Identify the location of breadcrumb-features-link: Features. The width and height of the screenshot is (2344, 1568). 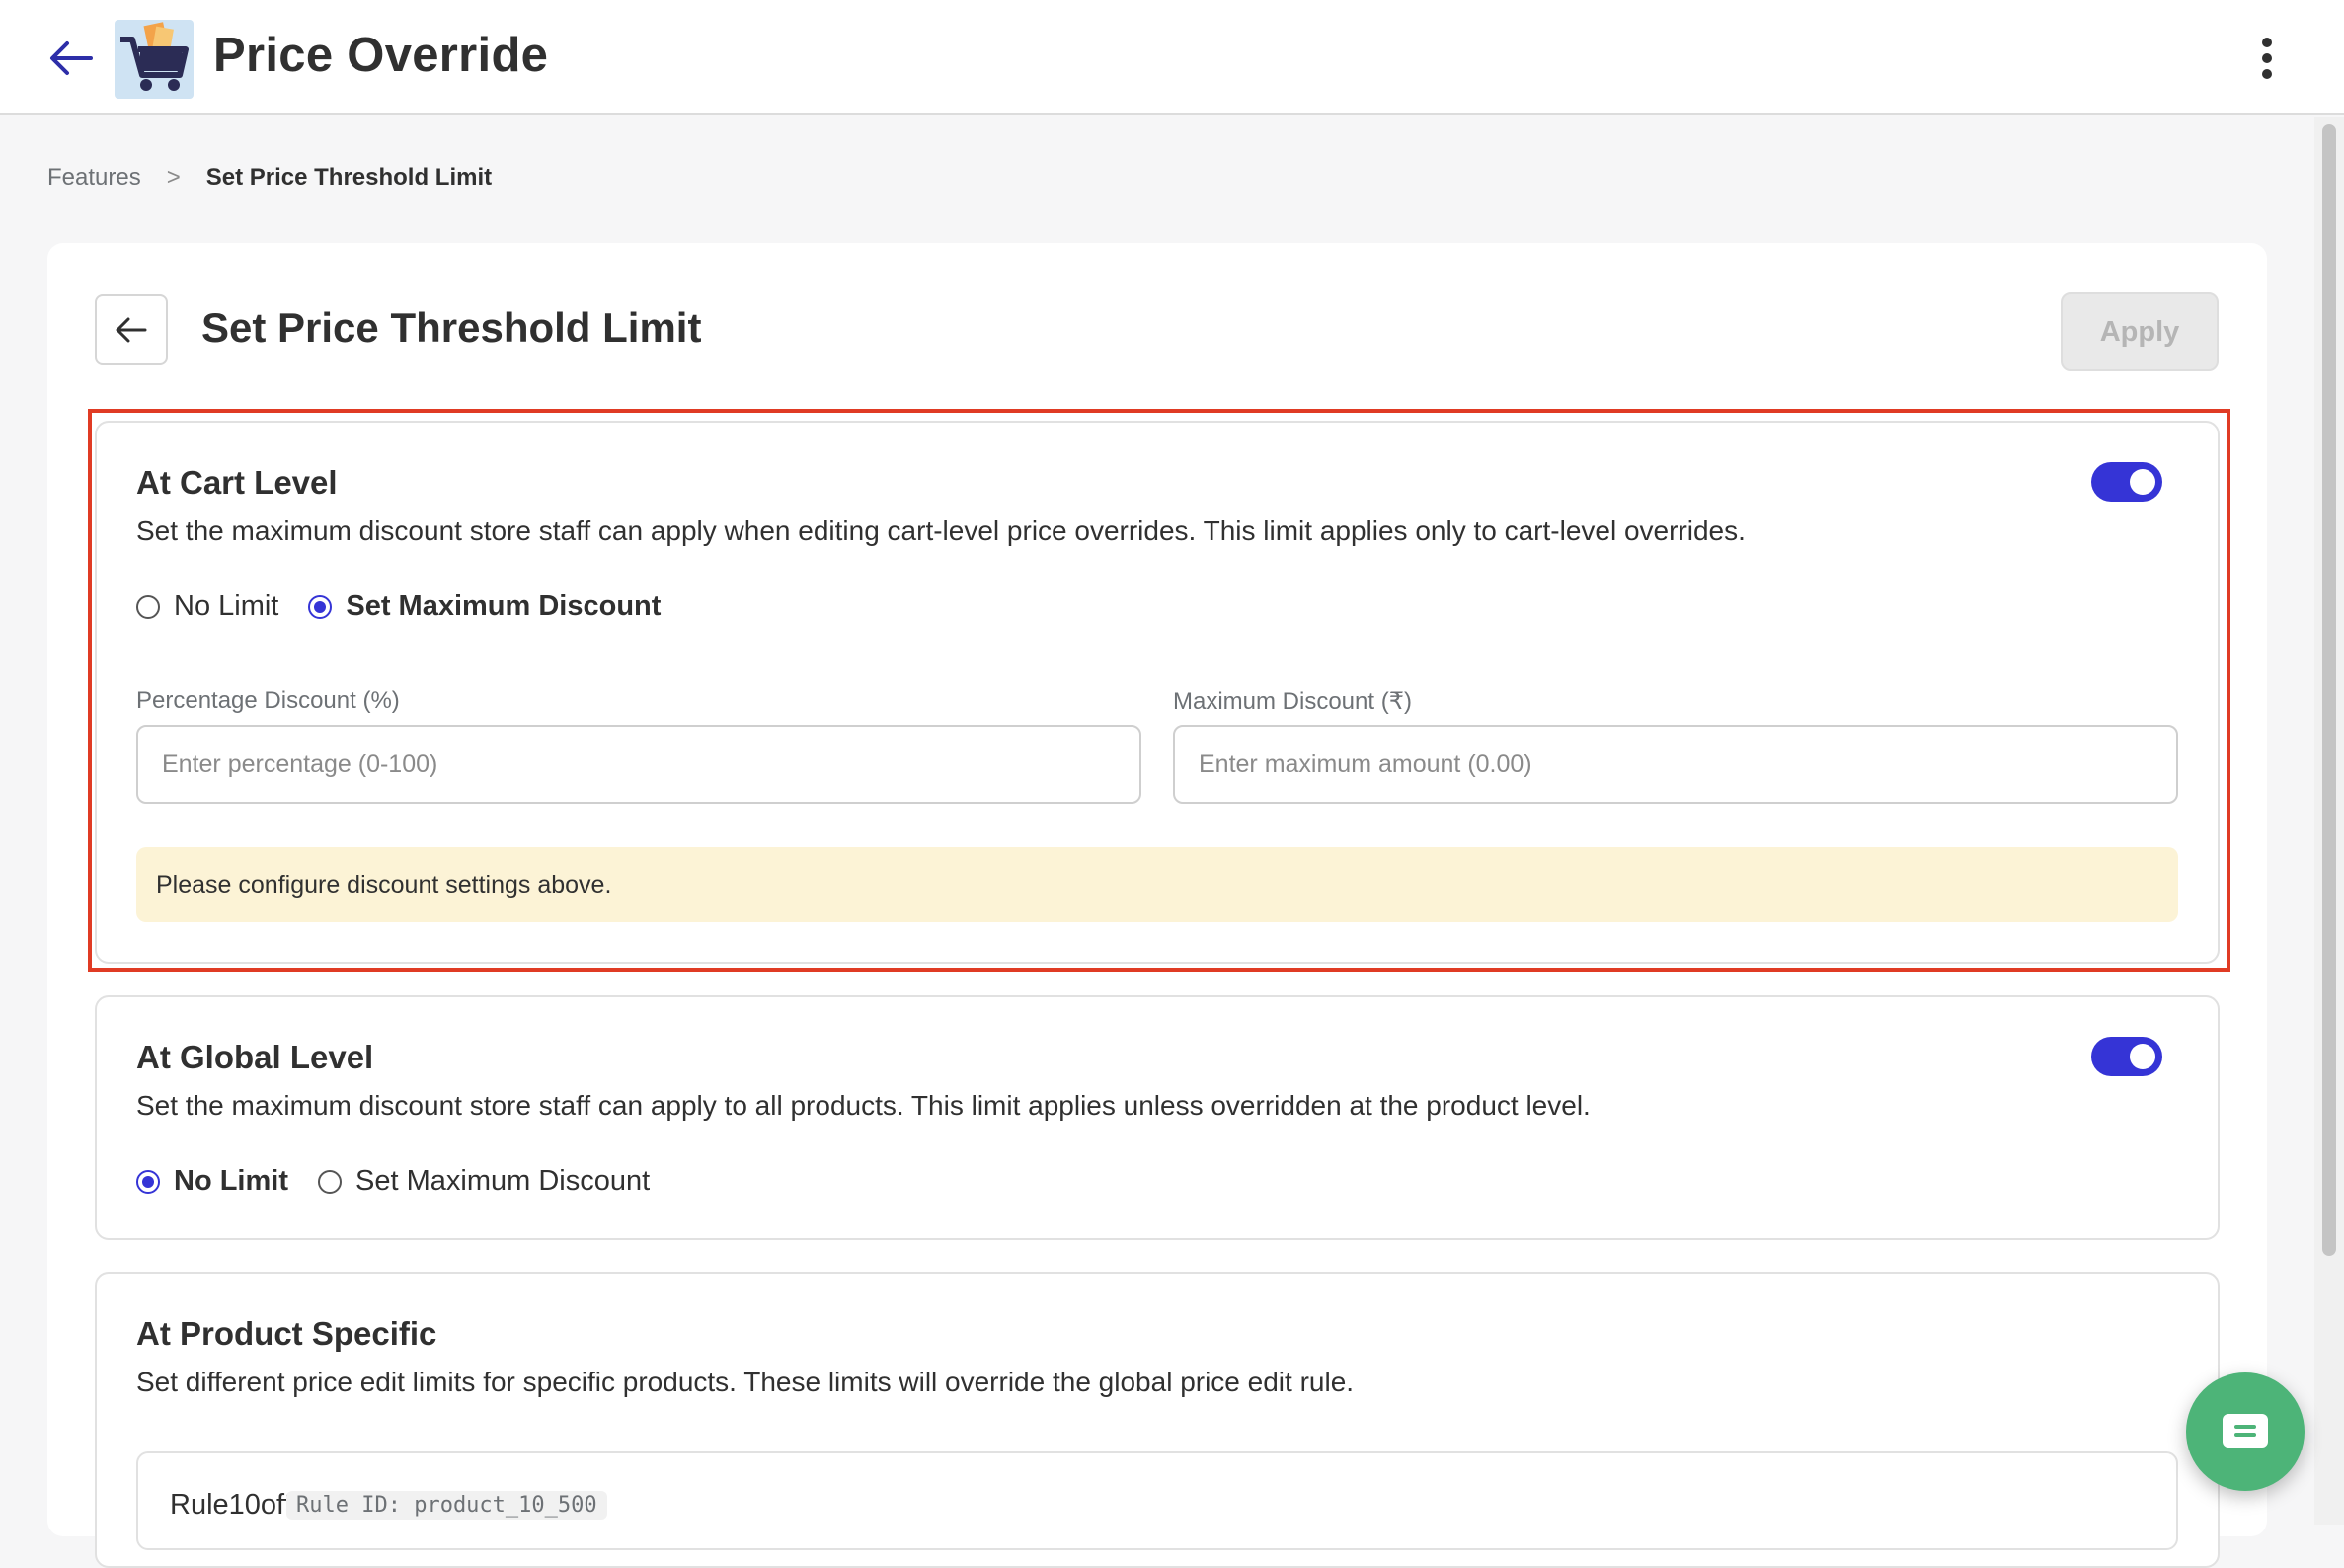
(94, 178).